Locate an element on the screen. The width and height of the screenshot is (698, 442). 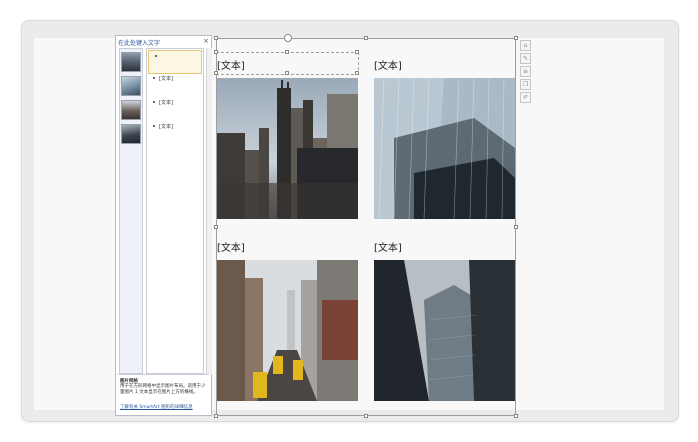
rotate-handle-icon is located at coordinates (288, 38).